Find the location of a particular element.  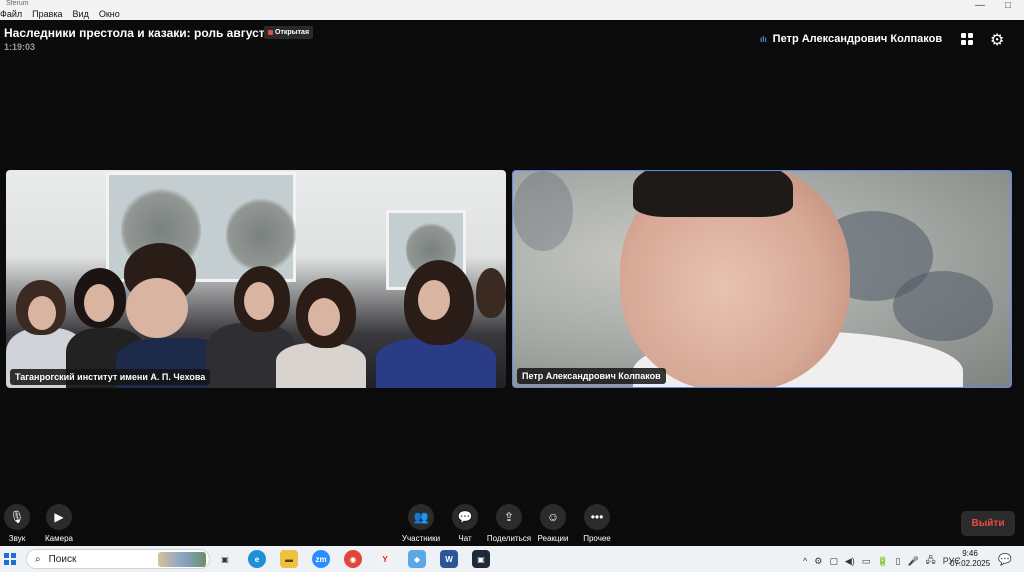

microphone-icon: 🎙 is located at coordinates (17, 517).